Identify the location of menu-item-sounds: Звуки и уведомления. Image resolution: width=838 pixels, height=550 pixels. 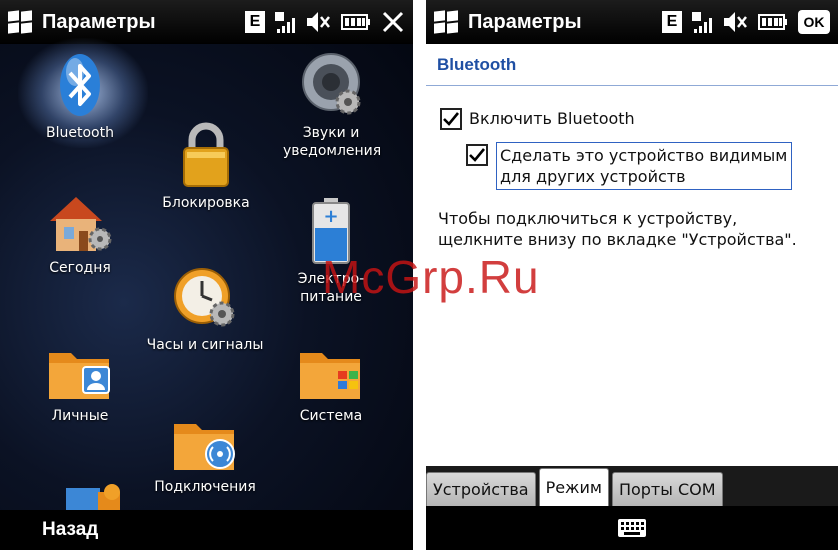
(332, 106).